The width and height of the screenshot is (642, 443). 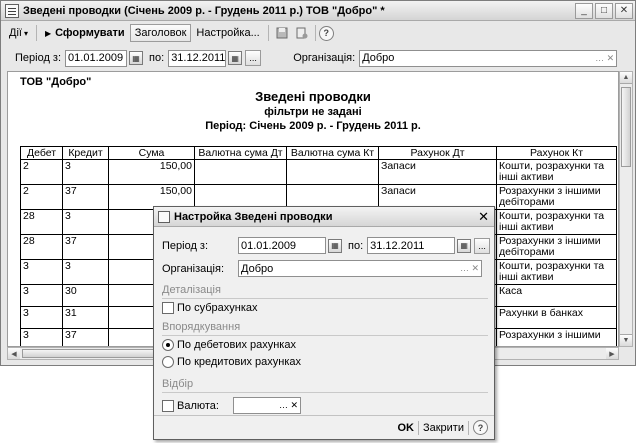 What do you see at coordinates (418, 427) in the screenshot?
I see `footer-separator` at bounding box center [418, 427].